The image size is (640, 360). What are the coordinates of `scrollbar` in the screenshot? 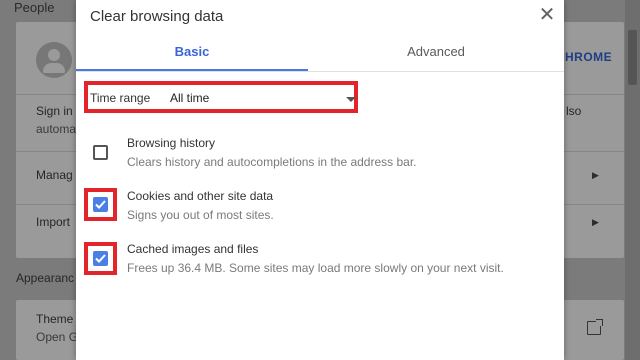 It's located at (632, 180).